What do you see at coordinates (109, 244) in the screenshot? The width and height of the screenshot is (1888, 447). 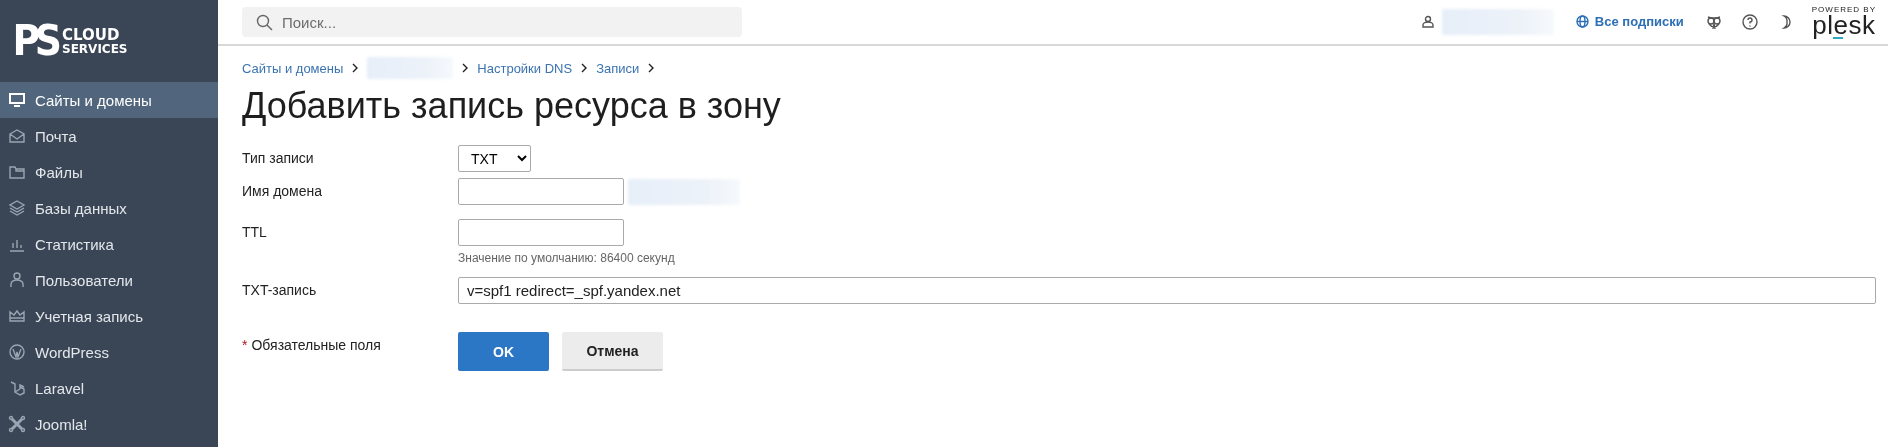 I see `sidebar-item: Статистика` at bounding box center [109, 244].